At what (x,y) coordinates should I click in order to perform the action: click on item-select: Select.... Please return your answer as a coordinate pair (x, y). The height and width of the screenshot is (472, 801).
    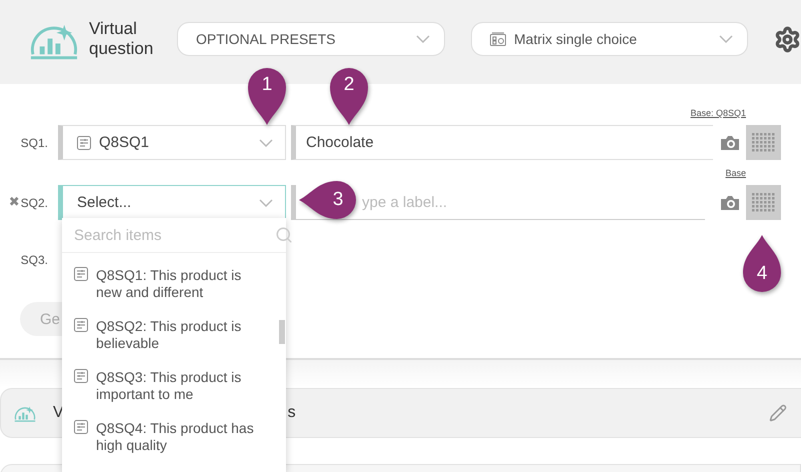
    Looking at the image, I should click on (172, 202).